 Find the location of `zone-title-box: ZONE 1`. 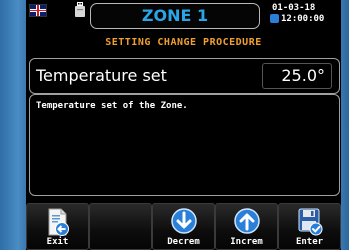

zone-title-box: ZONE 1 is located at coordinates (175, 16).